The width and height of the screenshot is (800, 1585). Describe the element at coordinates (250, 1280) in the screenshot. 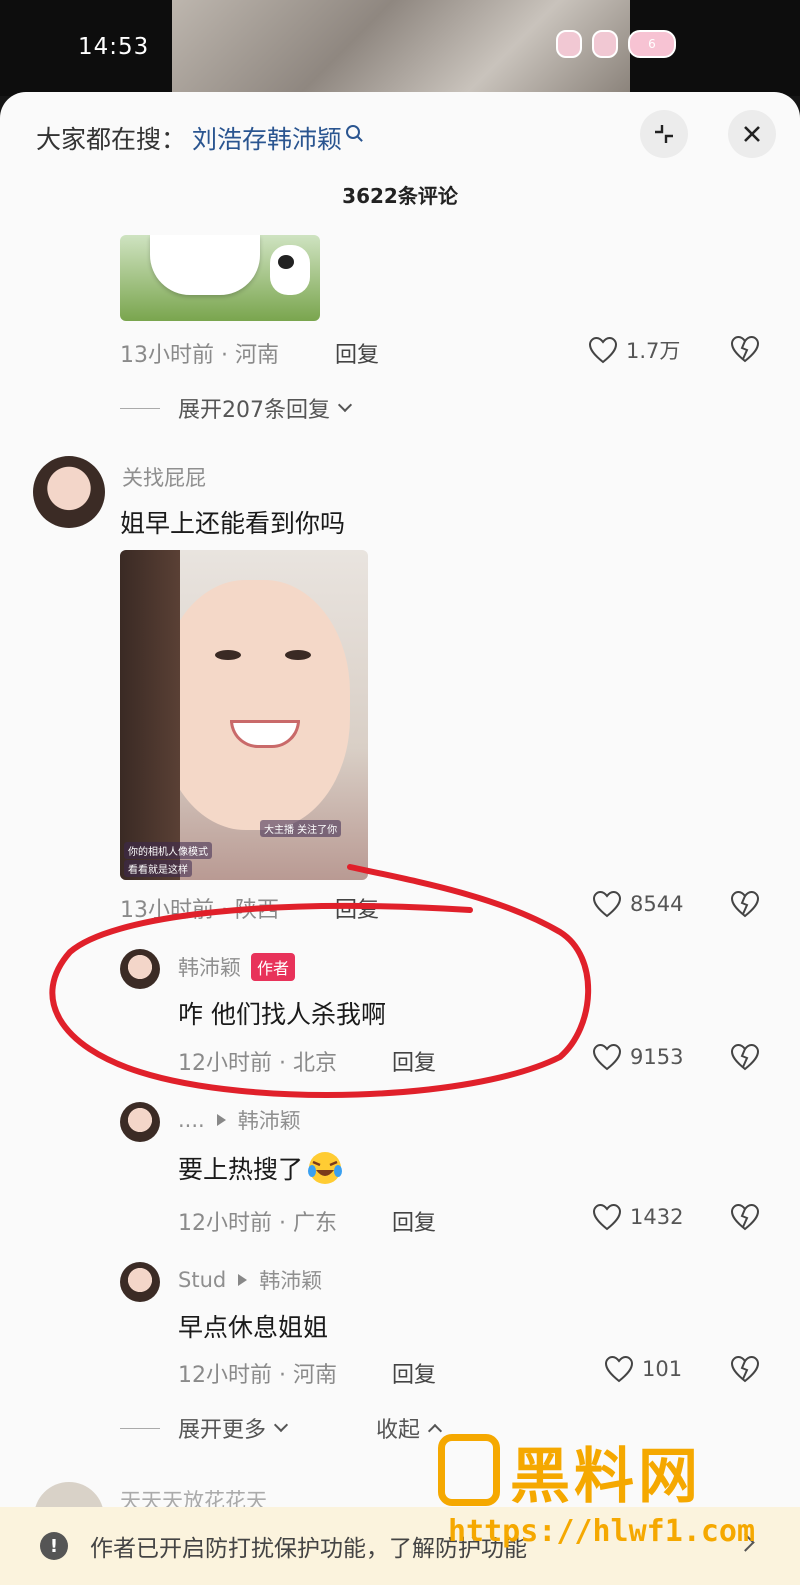

I see `reply3-author-row: Stud 韩沛颖` at that location.